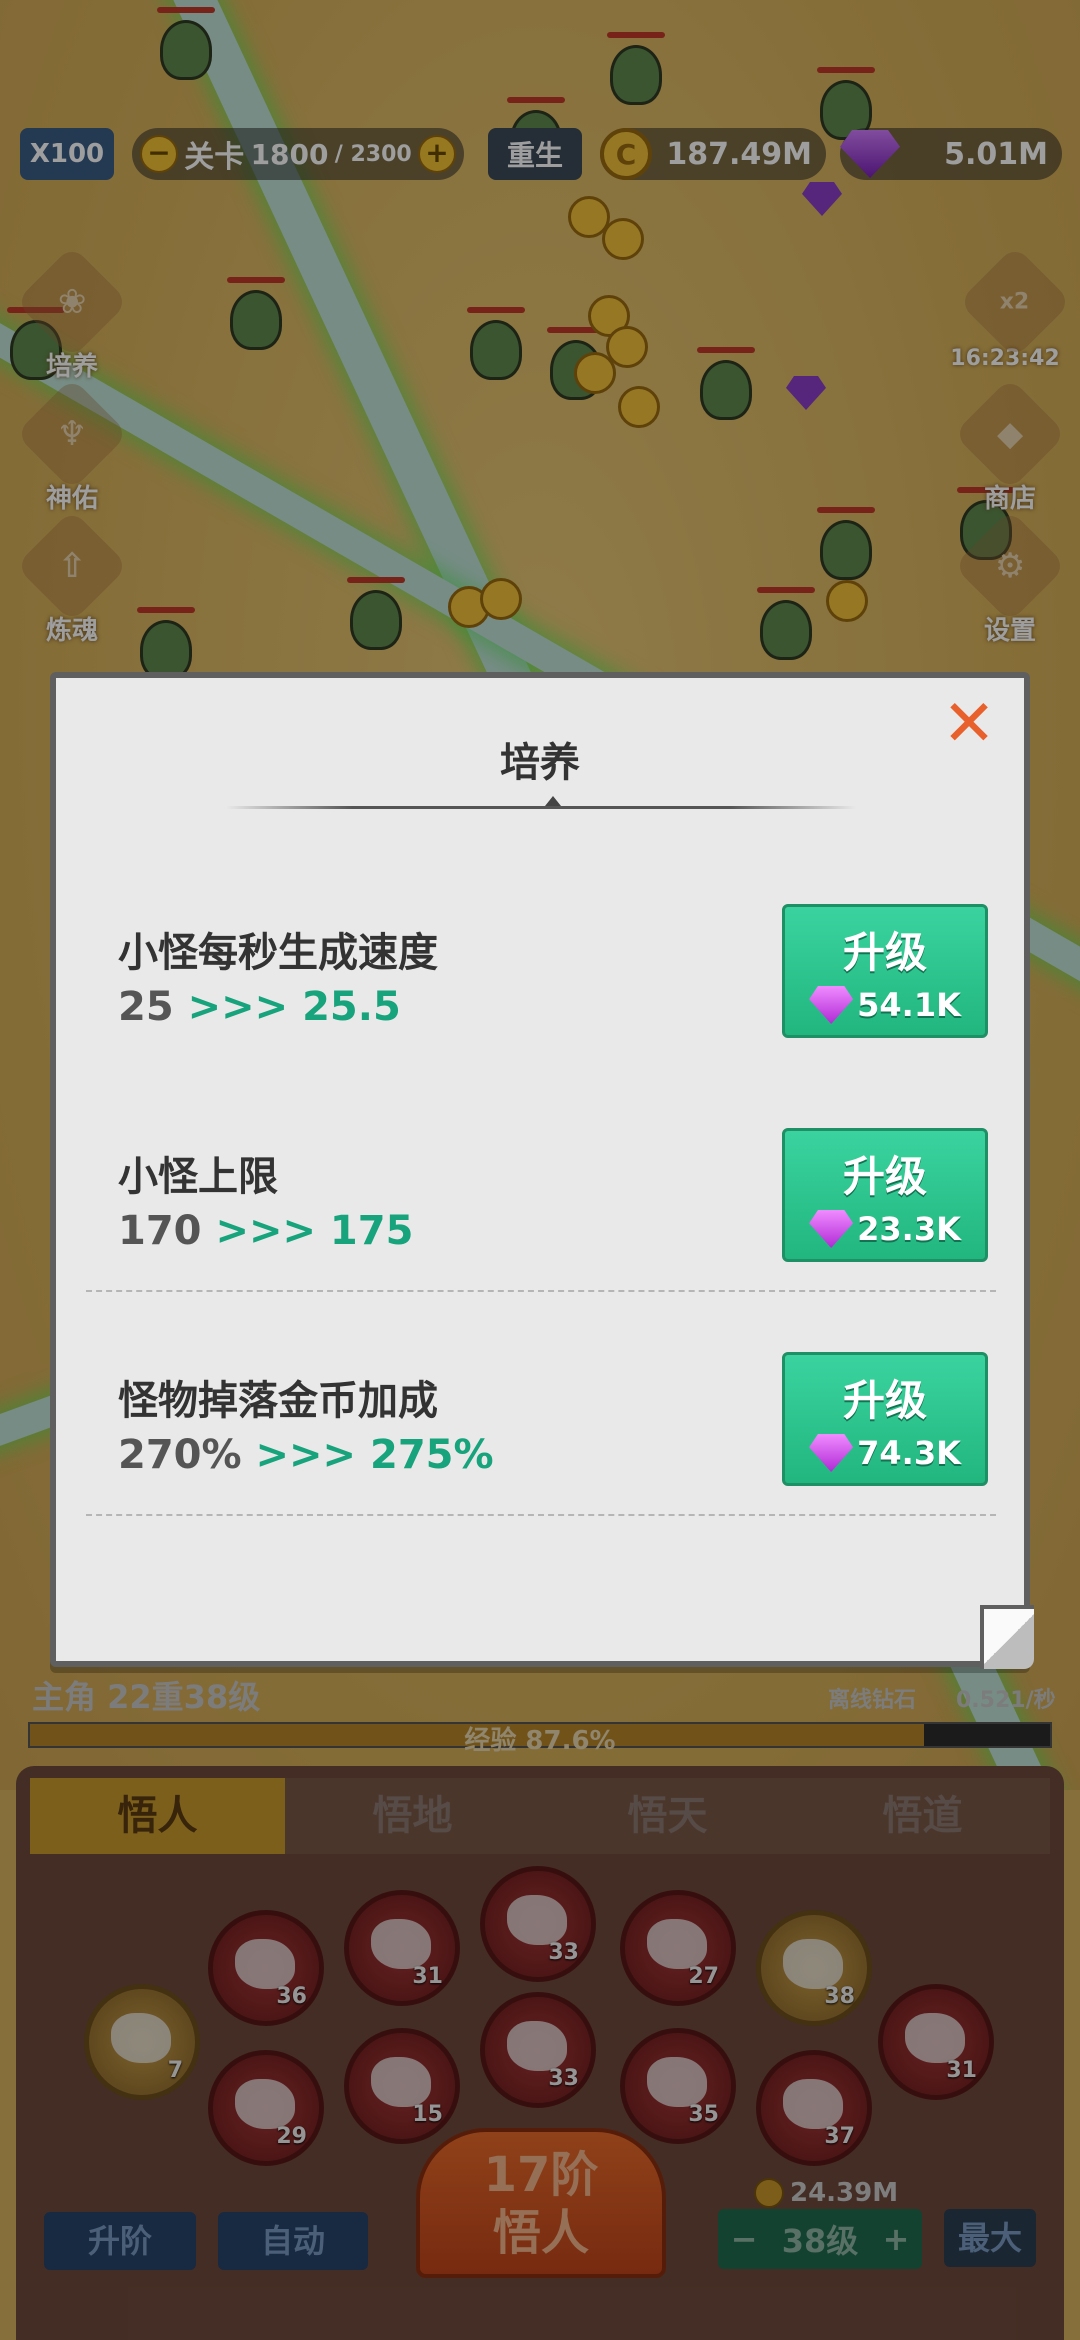  Describe the element at coordinates (553, 801) in the screenshot. I see `title-divider-marker` at that location.